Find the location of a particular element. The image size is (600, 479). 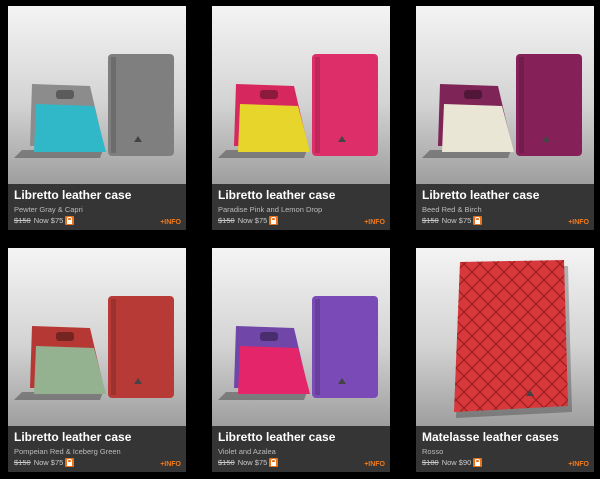

product-colors: Pompeian Red & Iceberg Green is located at coordinates (67, 451).